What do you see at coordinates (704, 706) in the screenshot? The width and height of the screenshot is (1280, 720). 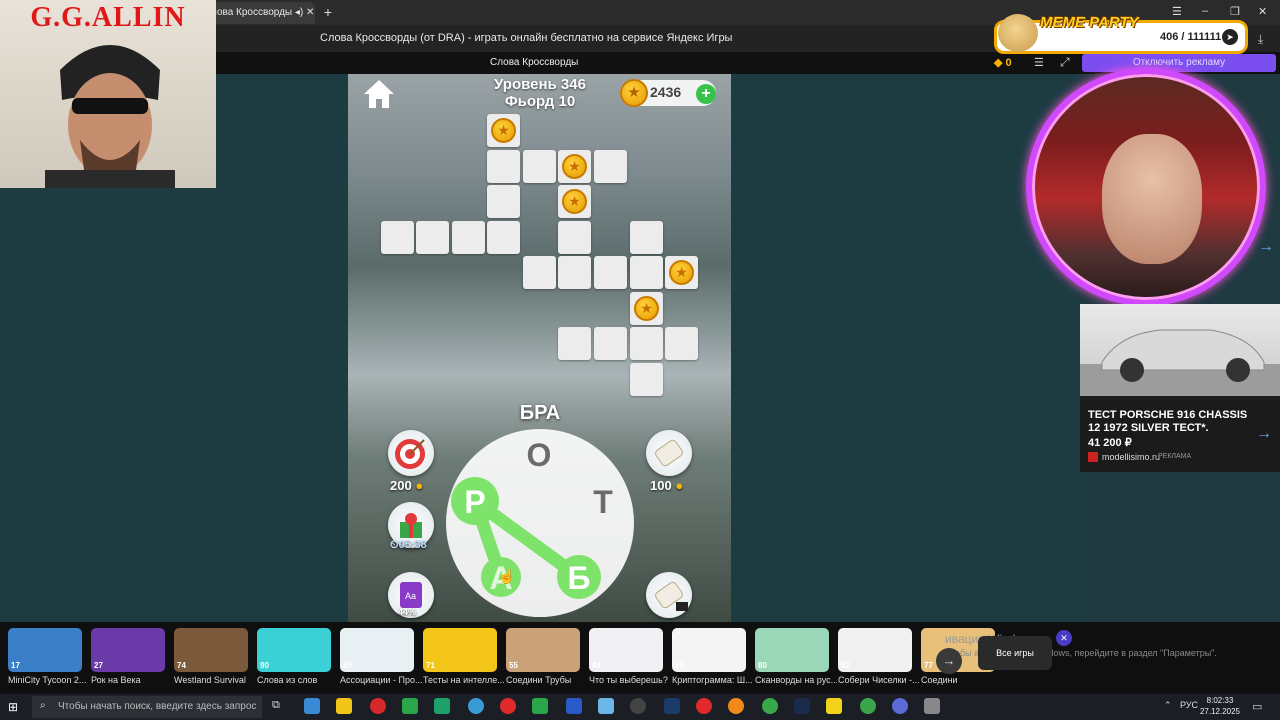 I see `yandex-browser-icon` at bounding box center [704, 706].